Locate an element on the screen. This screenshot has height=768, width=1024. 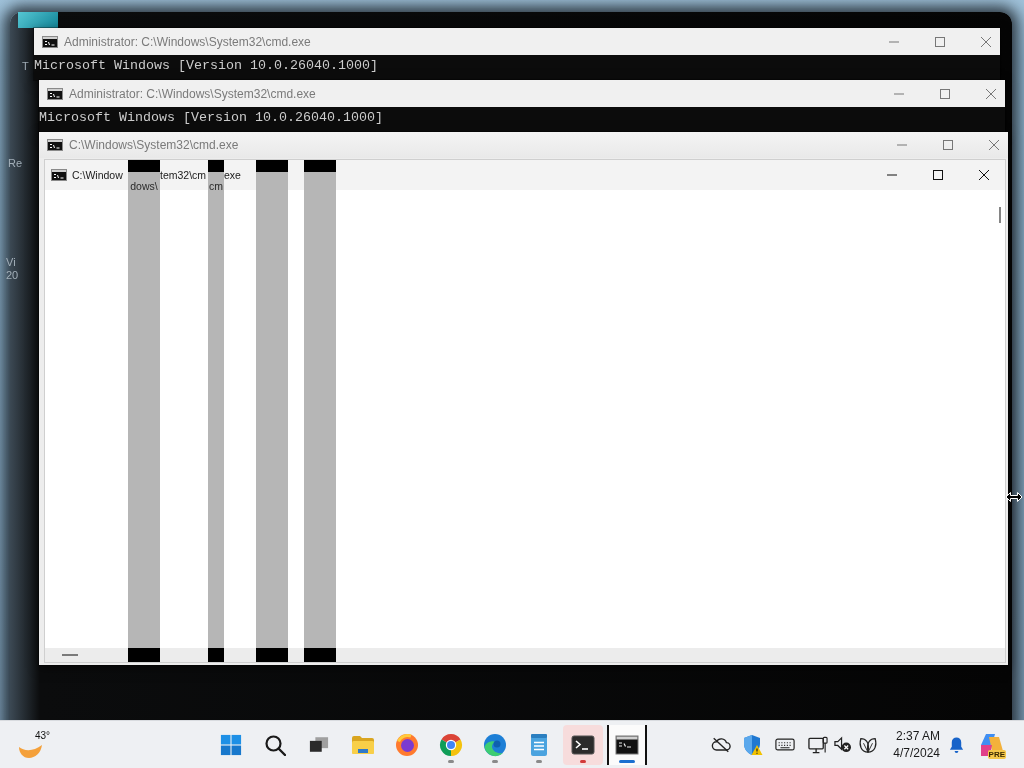
keyboard-icon is located at coordinates (785, 744).